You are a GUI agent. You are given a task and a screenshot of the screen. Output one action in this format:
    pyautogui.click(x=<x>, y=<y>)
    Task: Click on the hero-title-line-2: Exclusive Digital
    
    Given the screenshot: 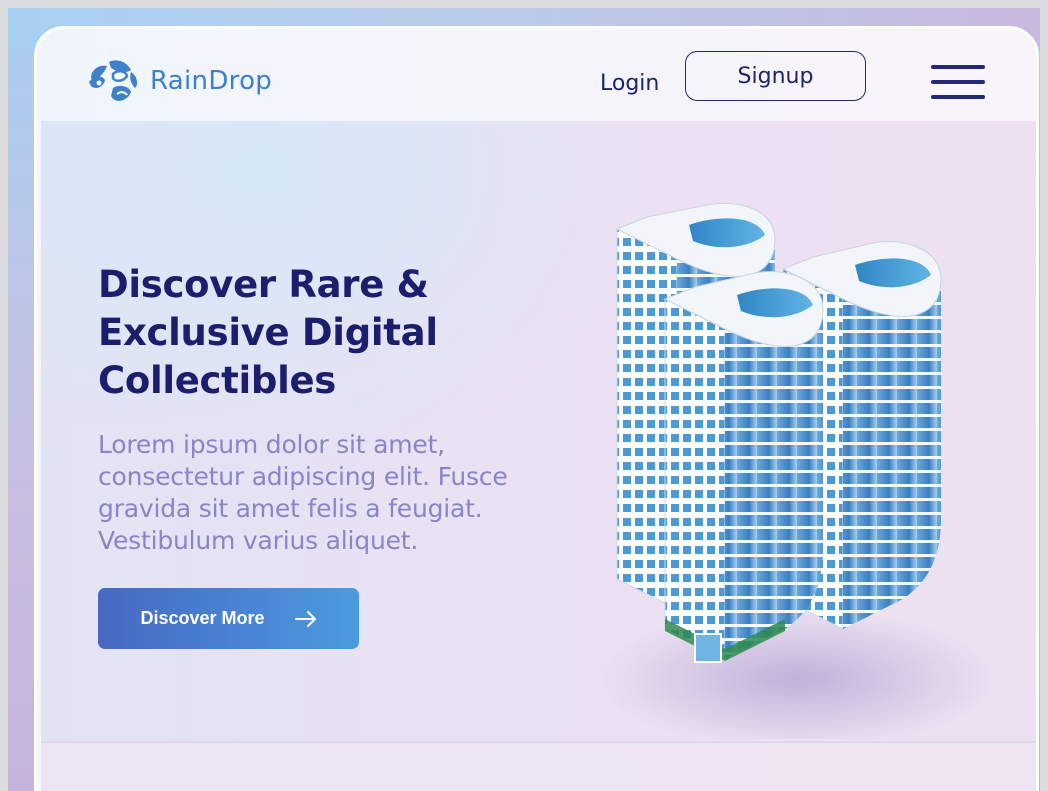 What is the action you would take?
    pyautogui.click(x=268, y=332)
    